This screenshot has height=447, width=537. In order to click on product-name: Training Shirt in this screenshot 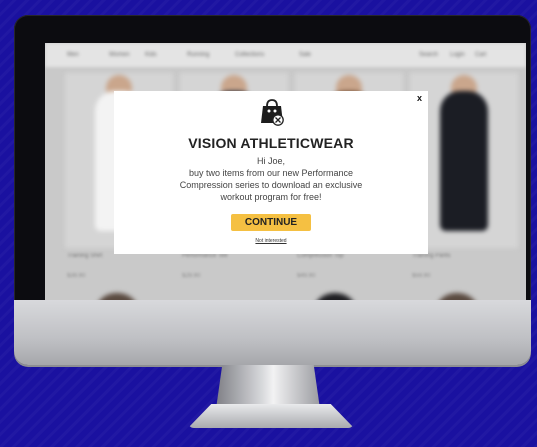, I will do `click(85, 256)`.